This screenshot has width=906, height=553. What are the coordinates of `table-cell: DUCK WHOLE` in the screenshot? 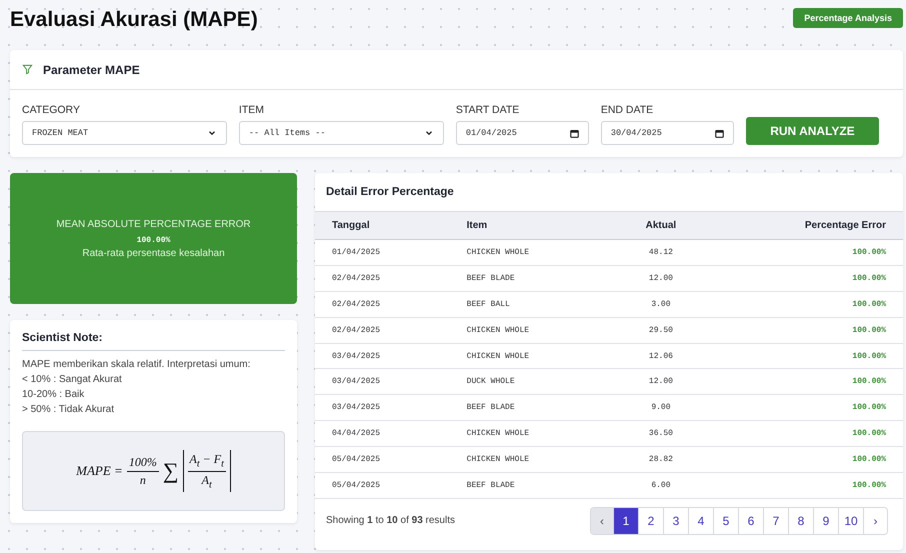 It's located at (529, 381).